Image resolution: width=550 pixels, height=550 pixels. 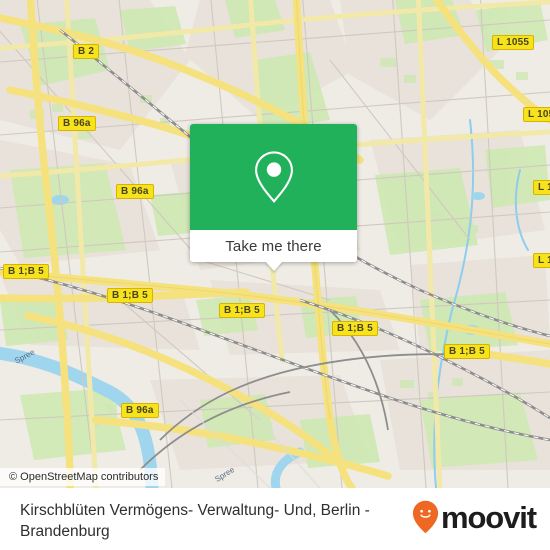 I want to click on moovit-wordmark: moovit, so click(x=488, y=517).